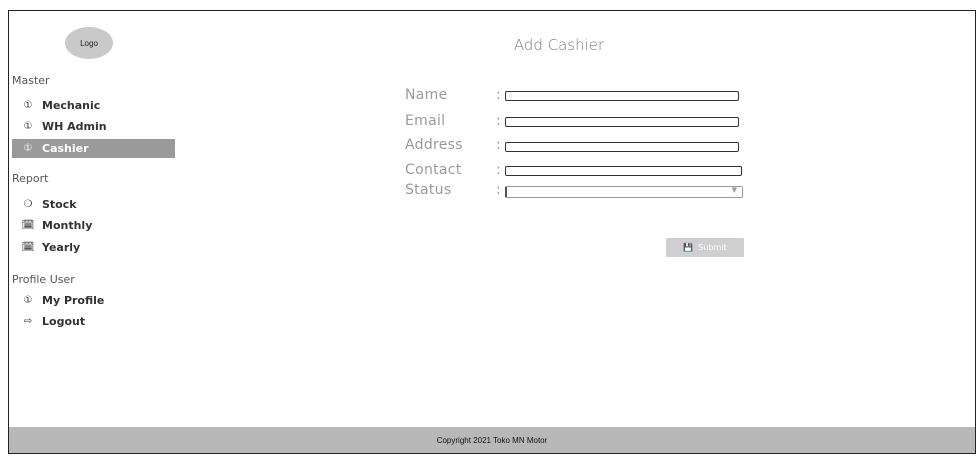 The height and width of the screenshot is (456, 979). Describe the element at coordinates (453, 95) in the screenshot. I see `name-label: Name :` at that location.